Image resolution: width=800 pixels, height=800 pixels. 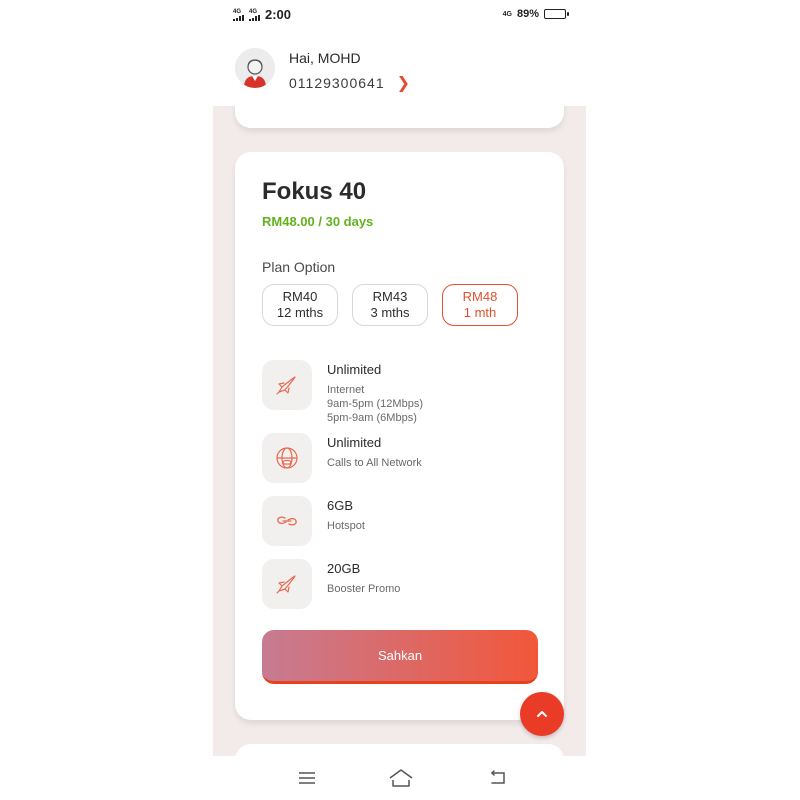 I want to click on clock: 2:00, so click(x=278, y=14).